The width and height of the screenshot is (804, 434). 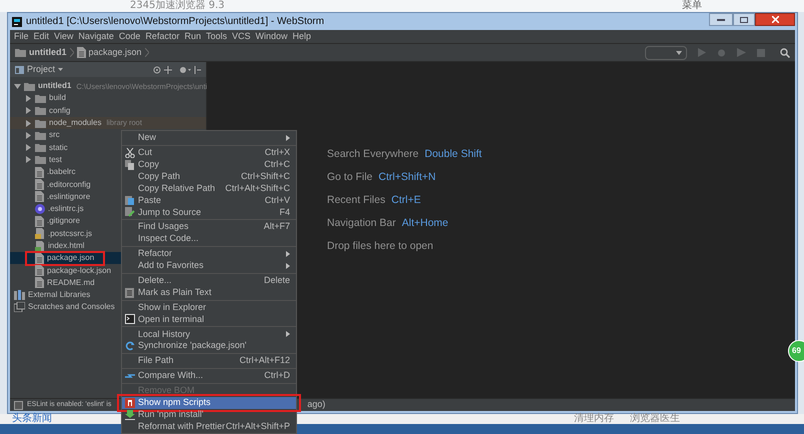 I want to click on item-label: README.md, so click(x=71, y=282).